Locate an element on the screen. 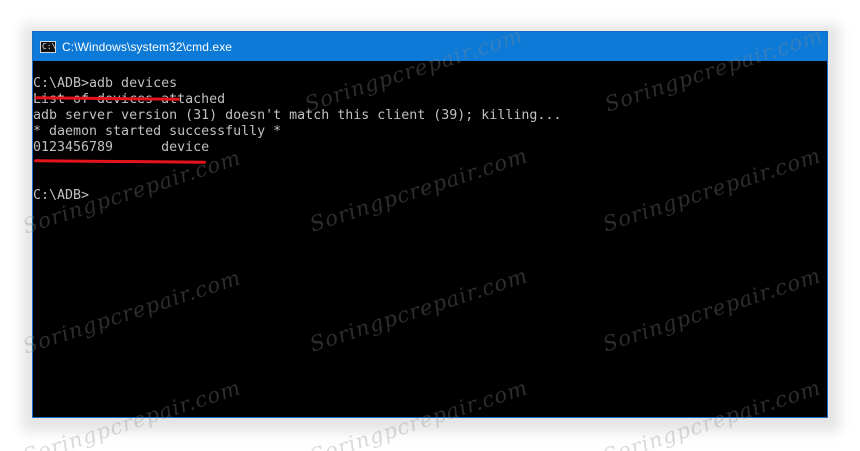  cmd-console-icon: C:\ is located at coordinates (48, 46).